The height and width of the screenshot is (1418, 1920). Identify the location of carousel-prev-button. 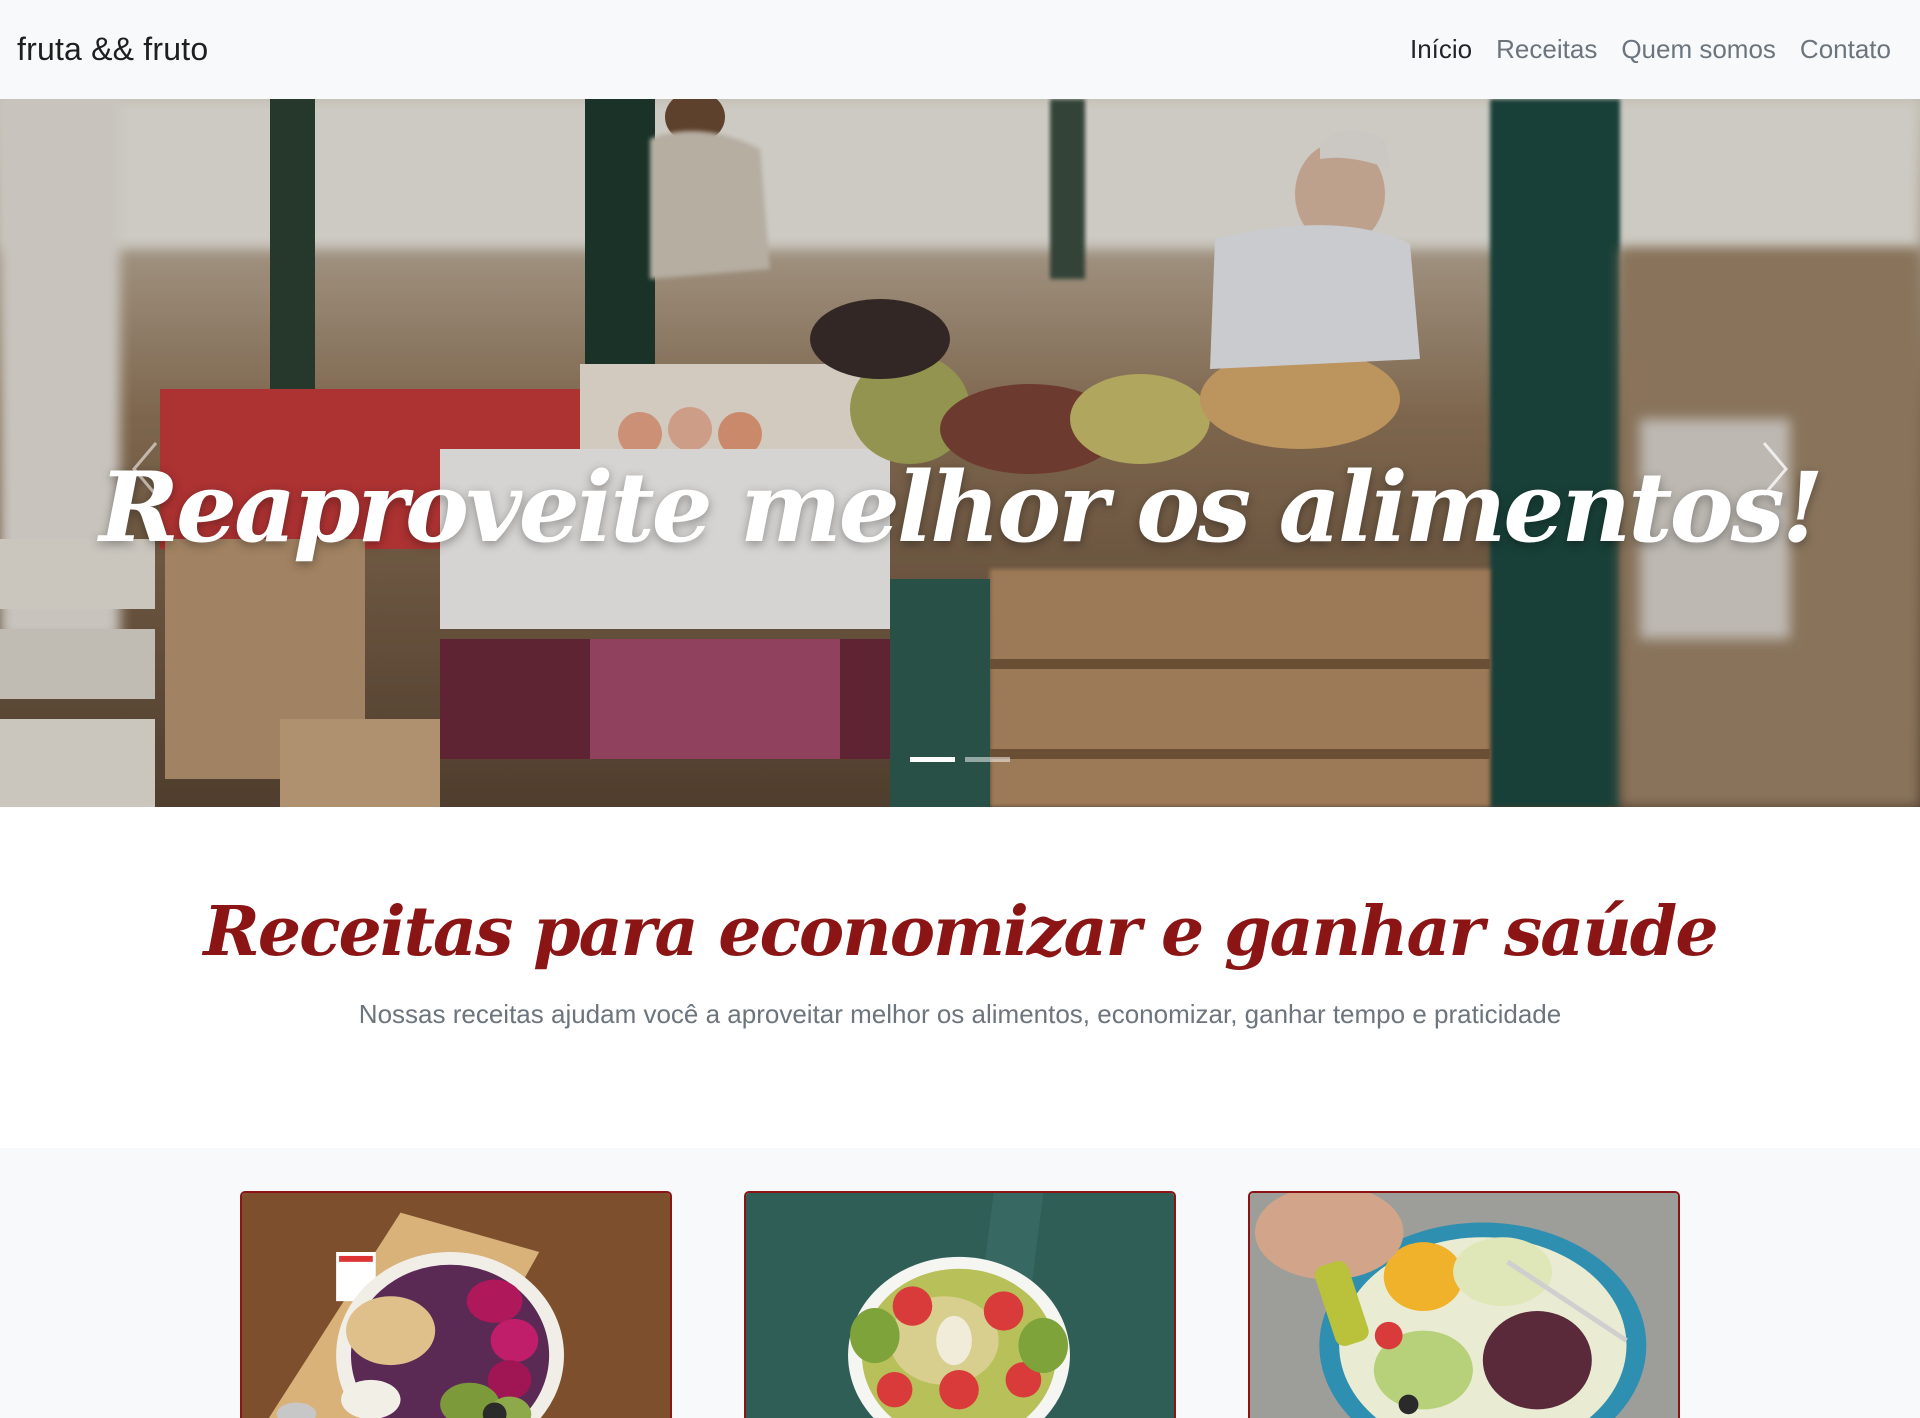
(145, 469).